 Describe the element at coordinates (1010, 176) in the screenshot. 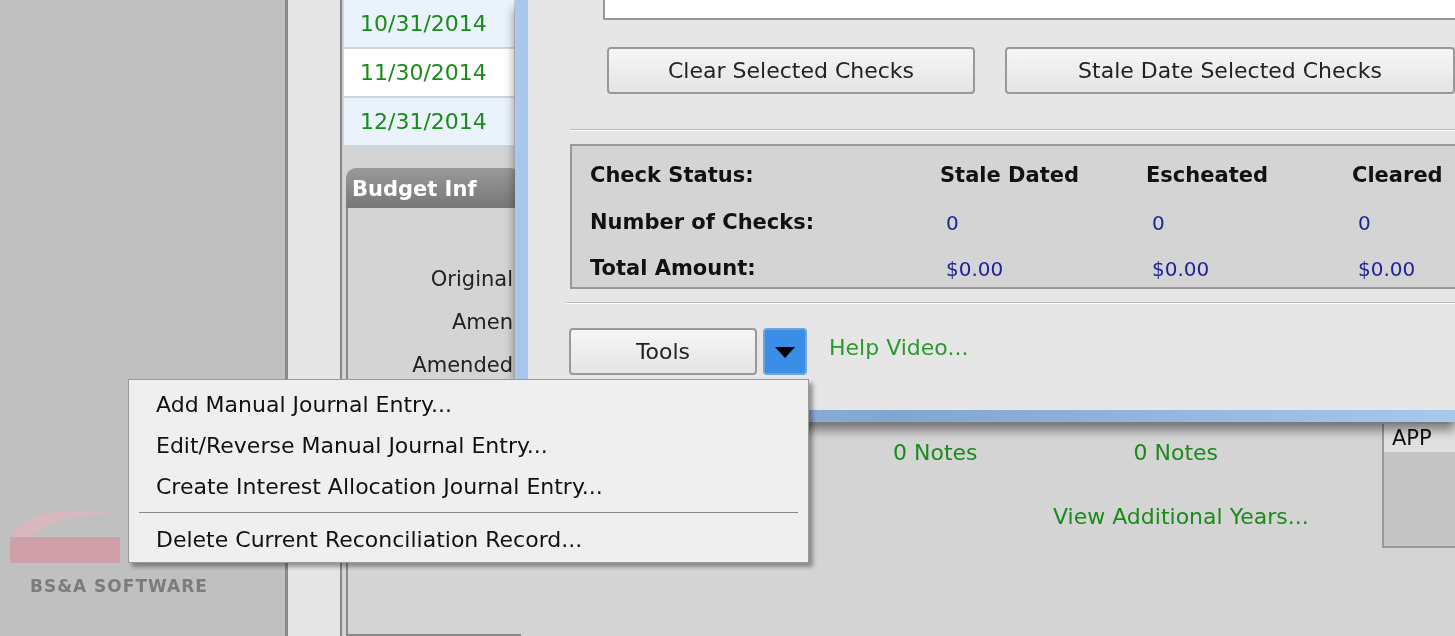

I see `column-header: Stale Dated` at that location.